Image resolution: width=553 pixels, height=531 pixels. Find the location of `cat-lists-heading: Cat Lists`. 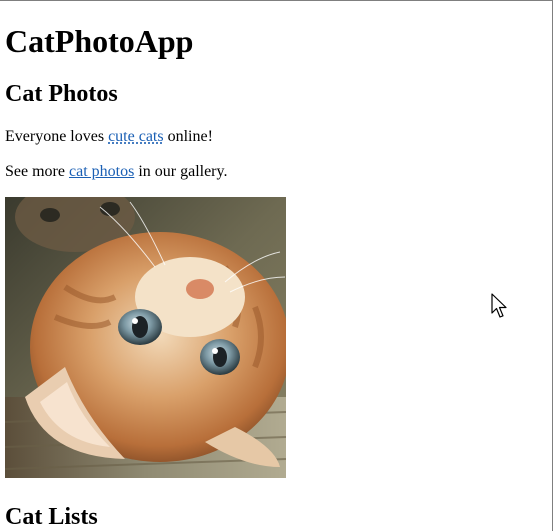

cat-lists-heading: Cat Lists is located at coordinates (51, 517).